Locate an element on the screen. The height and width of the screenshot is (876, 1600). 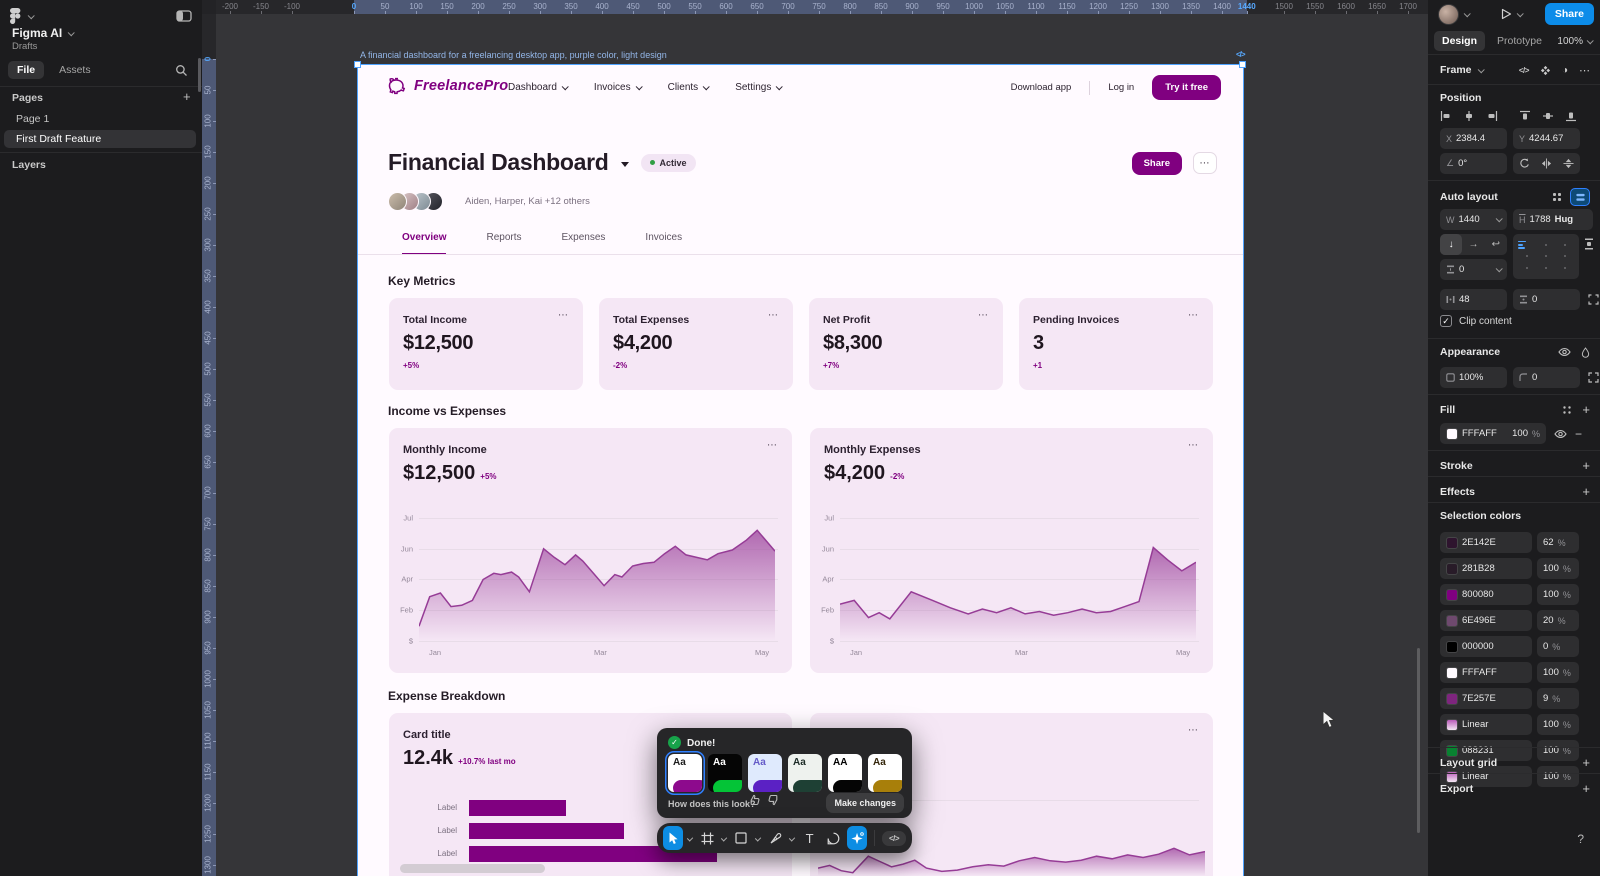
visibility-eye-icon is located at coordinates (1564, 352).